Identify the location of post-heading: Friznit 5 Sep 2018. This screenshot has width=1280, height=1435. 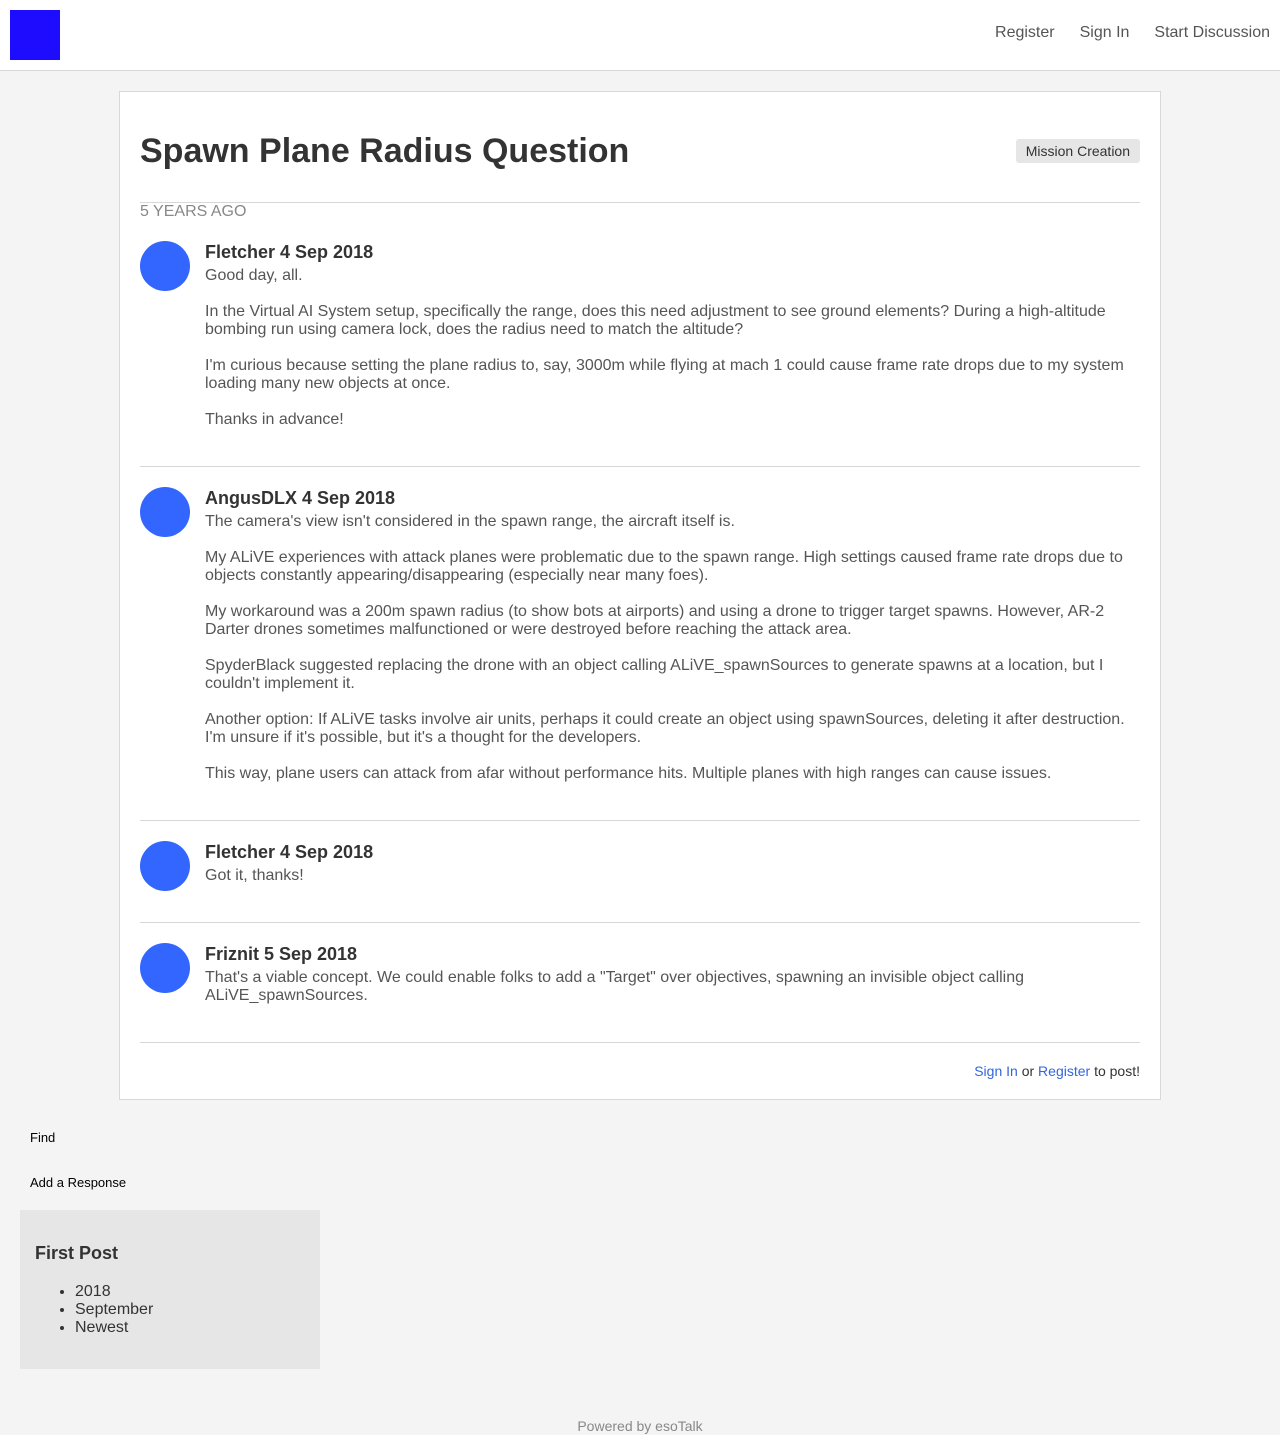
(281, 954).